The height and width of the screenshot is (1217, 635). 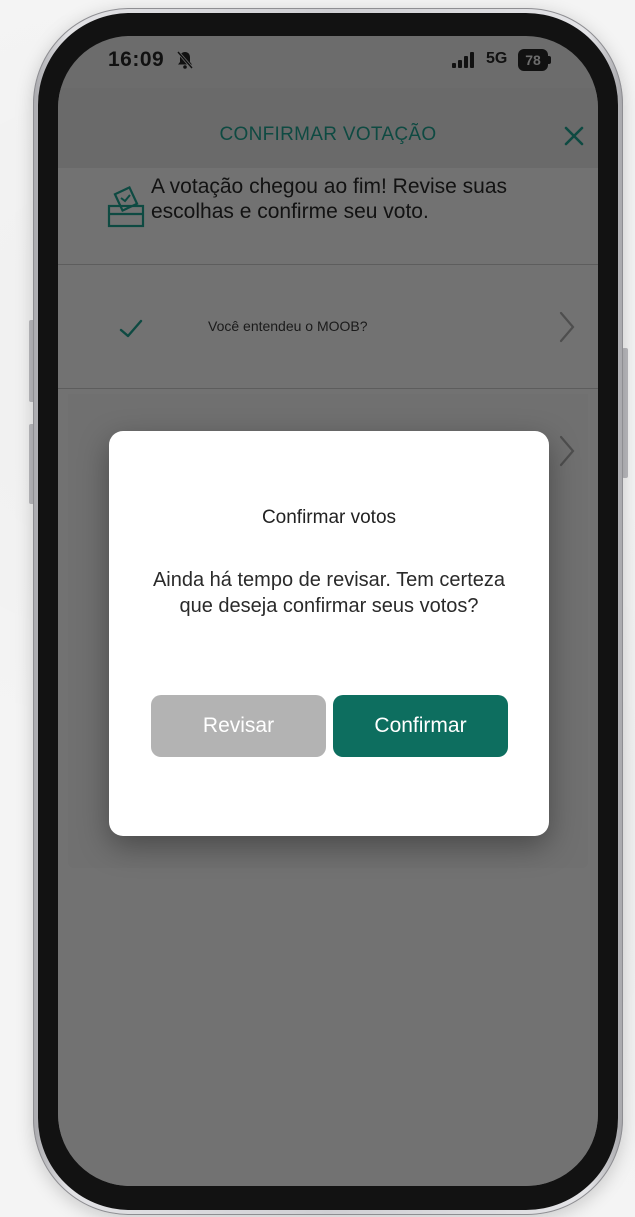 I want to click on battery-tip, so click(x=549, y=60).